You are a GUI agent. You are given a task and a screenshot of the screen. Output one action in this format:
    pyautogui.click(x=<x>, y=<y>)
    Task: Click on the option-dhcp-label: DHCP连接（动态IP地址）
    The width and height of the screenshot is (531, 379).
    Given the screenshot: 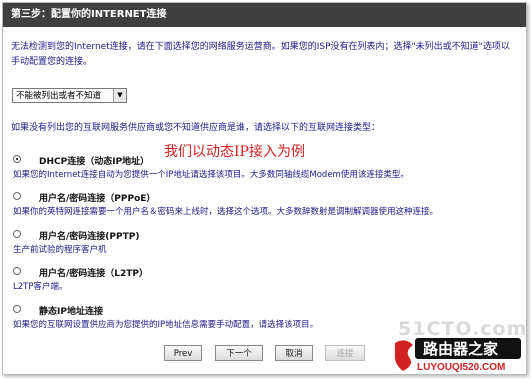 What is the action you would take?
    pyautogui.click(x=94, y=162)
    